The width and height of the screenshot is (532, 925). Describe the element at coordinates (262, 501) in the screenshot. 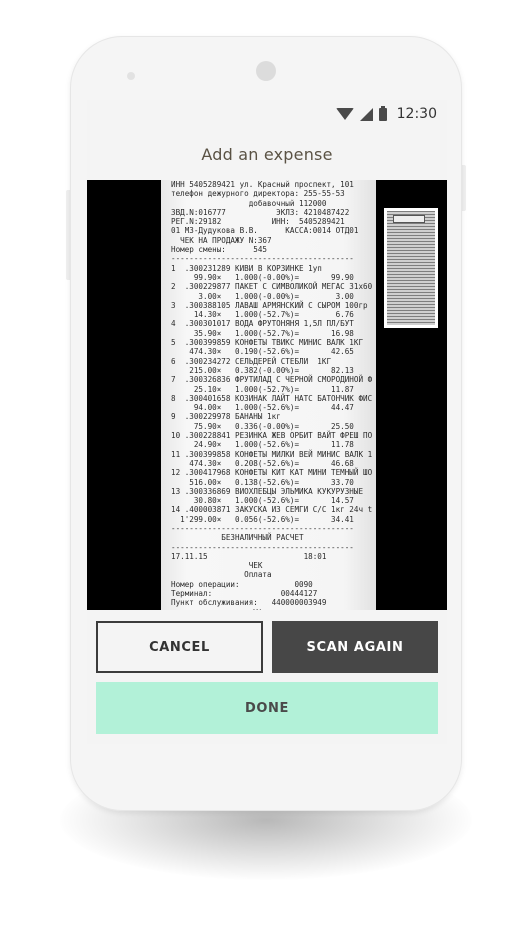

I see `receipt-line: 30.80× 1.000(-52.6%)= 14.57` at that location.